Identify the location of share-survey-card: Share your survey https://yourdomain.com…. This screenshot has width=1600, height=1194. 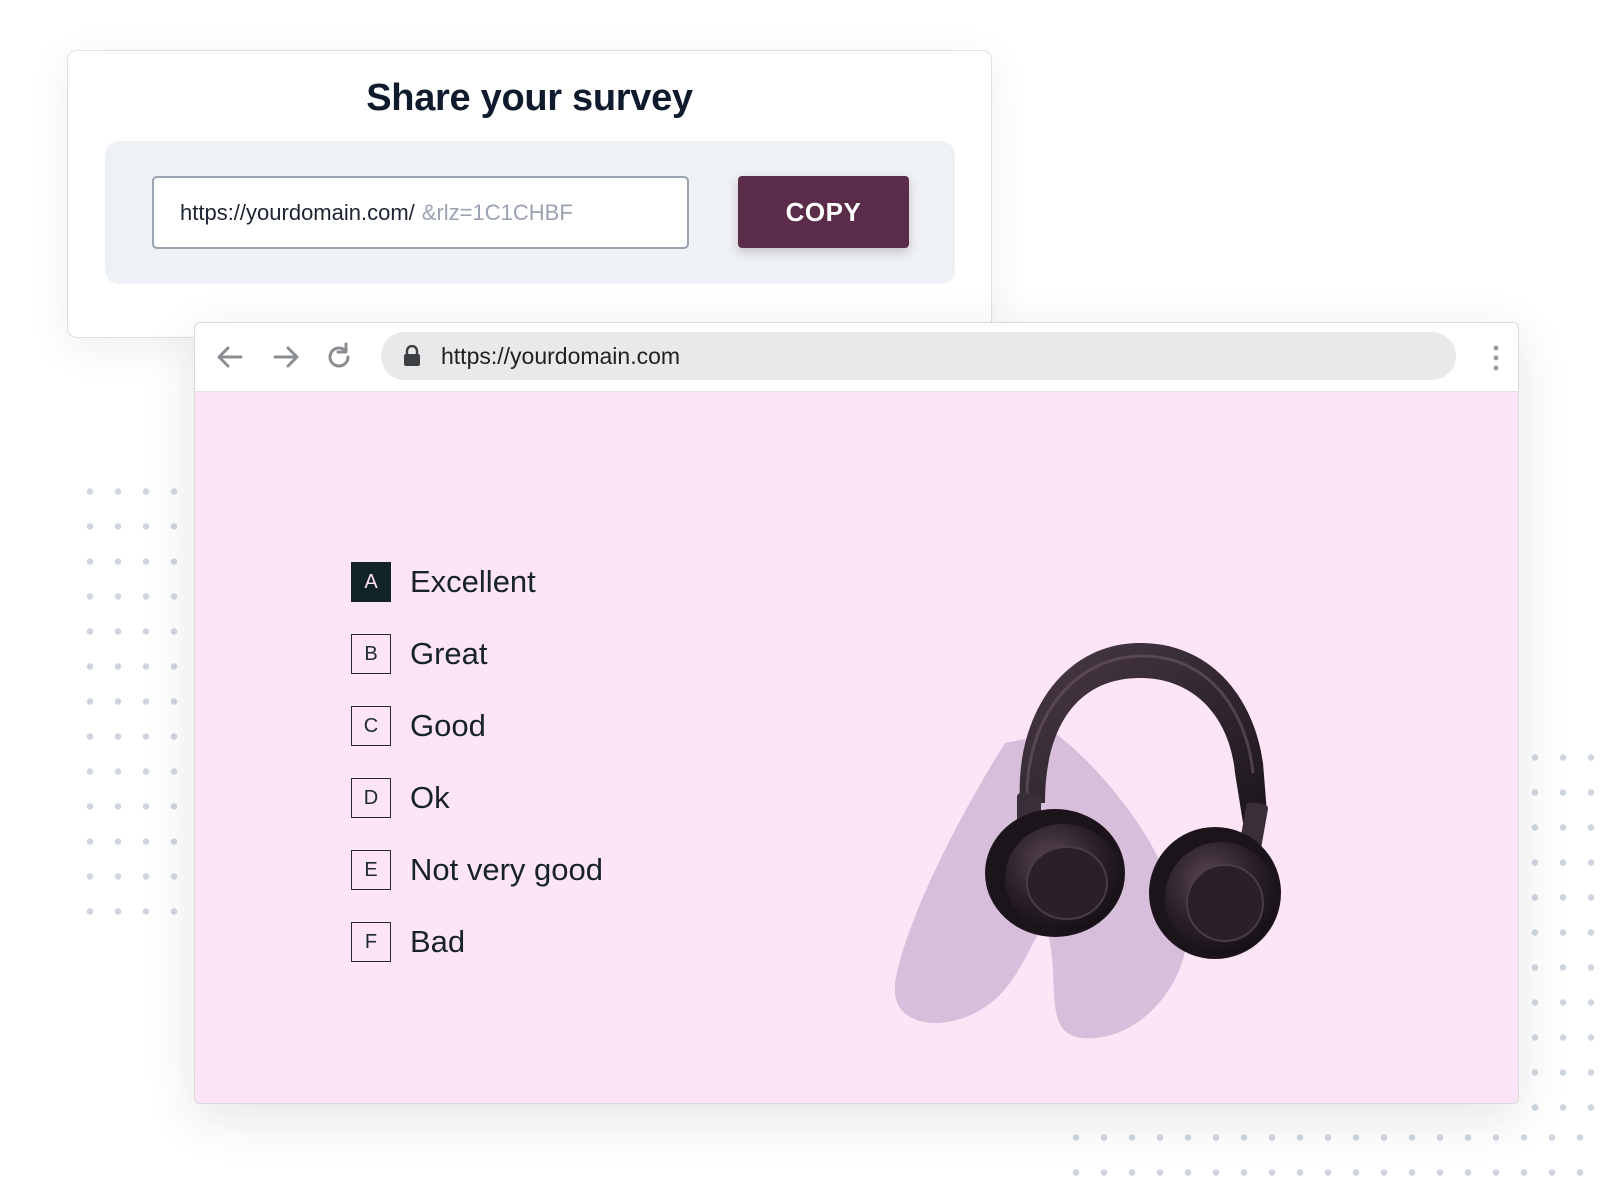
(529, 194).